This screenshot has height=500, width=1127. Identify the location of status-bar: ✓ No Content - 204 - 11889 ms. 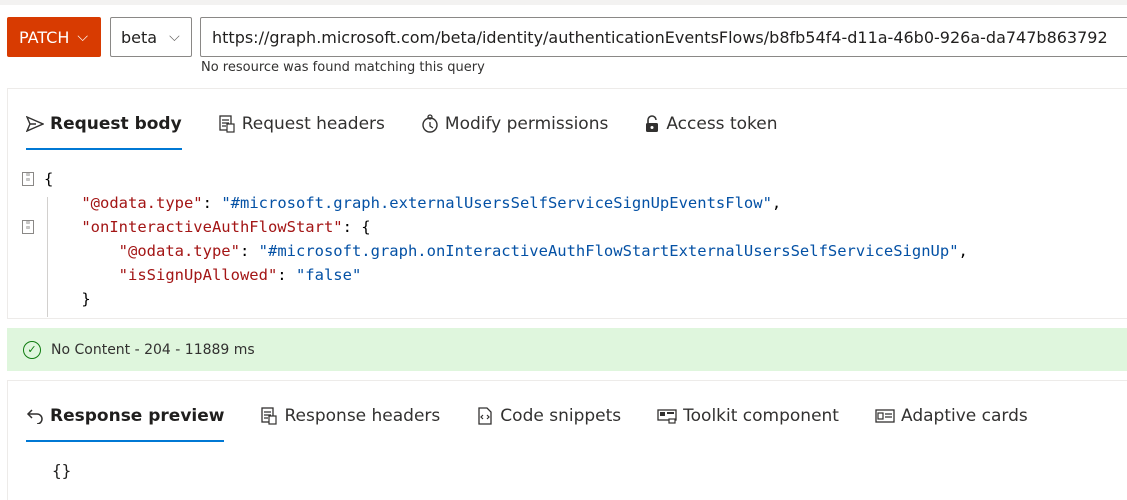
(567, 349).